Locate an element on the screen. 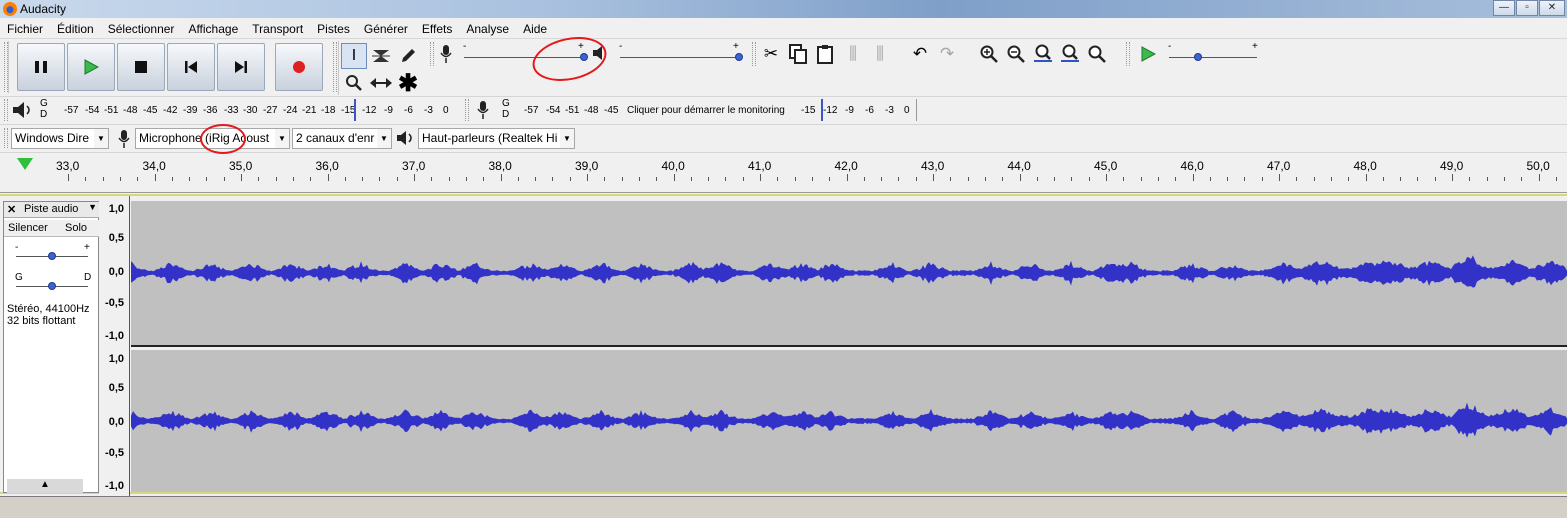 Image resolution: width=1567 pixels, height=518 pixels. multi-tool-button: ✱ is located at coordinates (408, 83).